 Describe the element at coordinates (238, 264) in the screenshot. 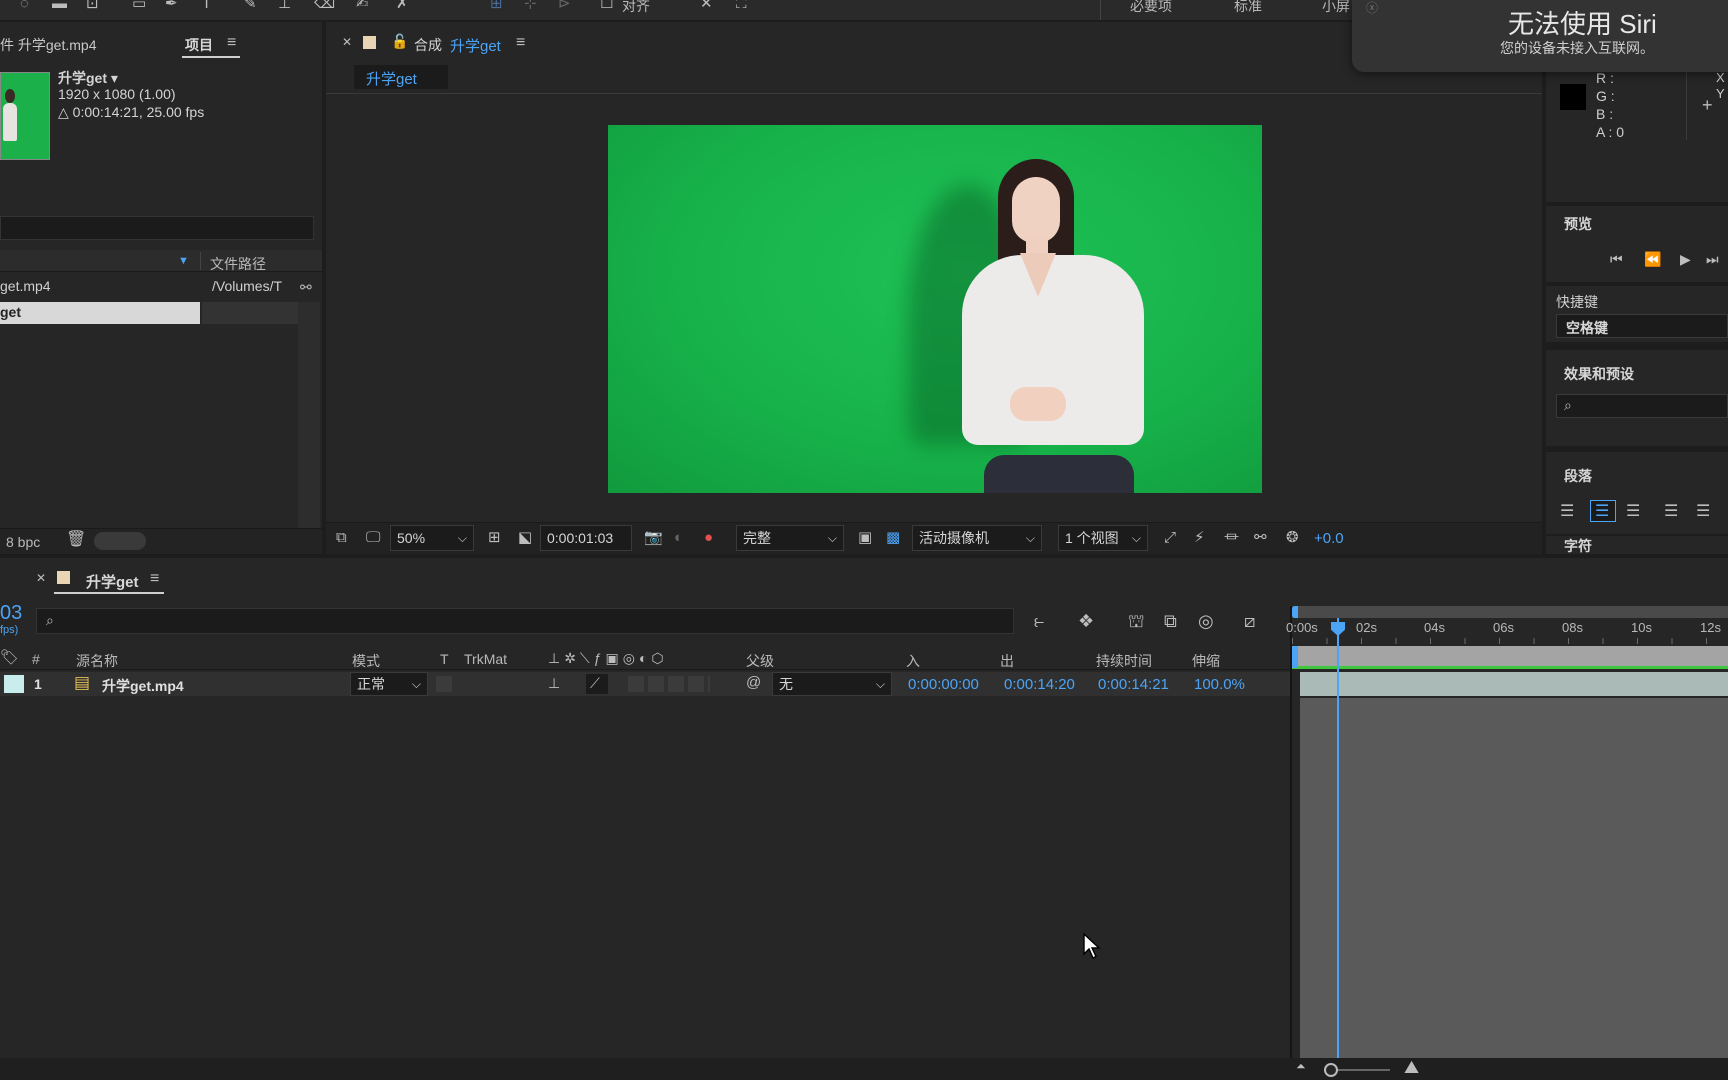

I see `column-filepath: 文件路径` at that location.